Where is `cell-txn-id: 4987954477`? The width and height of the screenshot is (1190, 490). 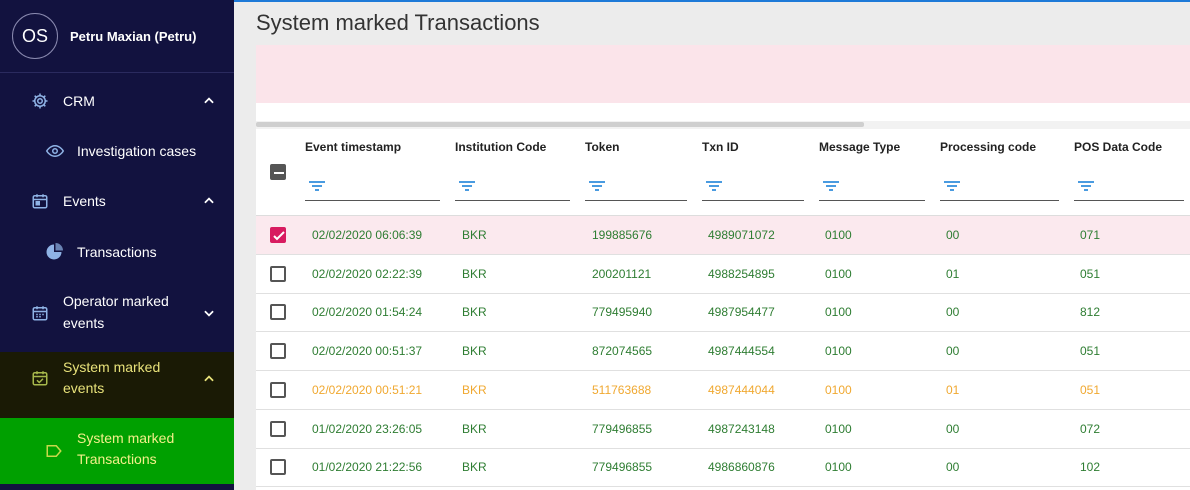 cell-txn-id: 4987954477 is located at coordinates (741, 312).